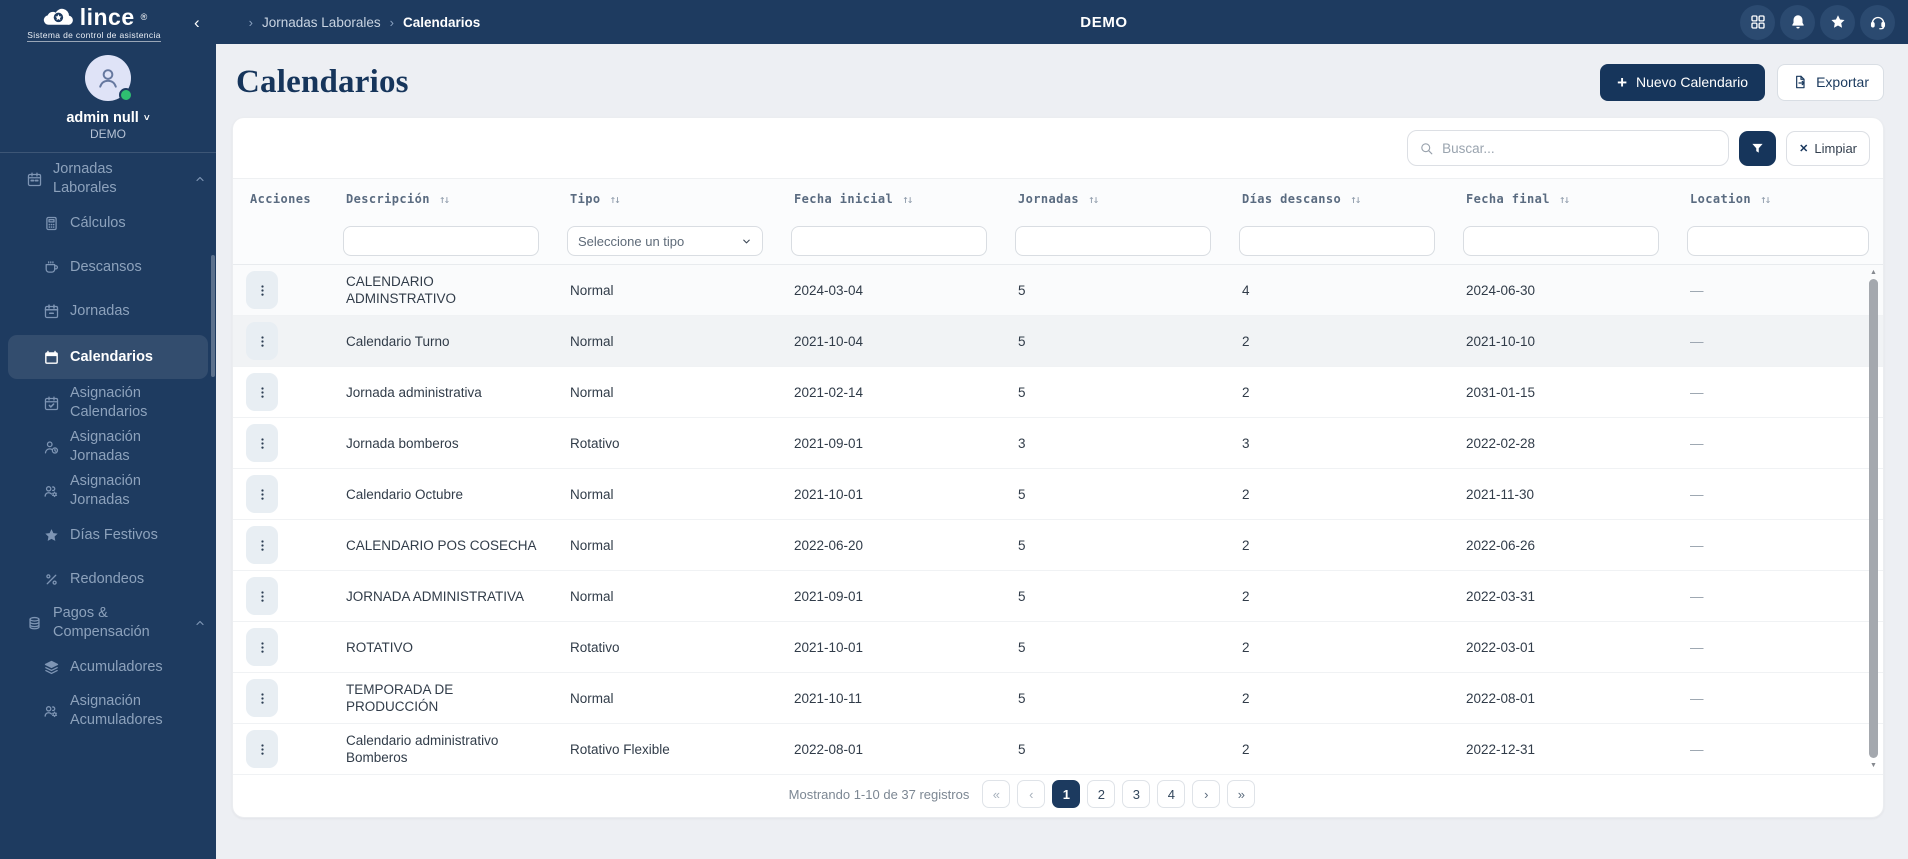 The height and width of the screenshot is (859, 1908). I want to click on sidebar-item-jornadas-laborales: Jornadas Laborales, so click(108, 179).